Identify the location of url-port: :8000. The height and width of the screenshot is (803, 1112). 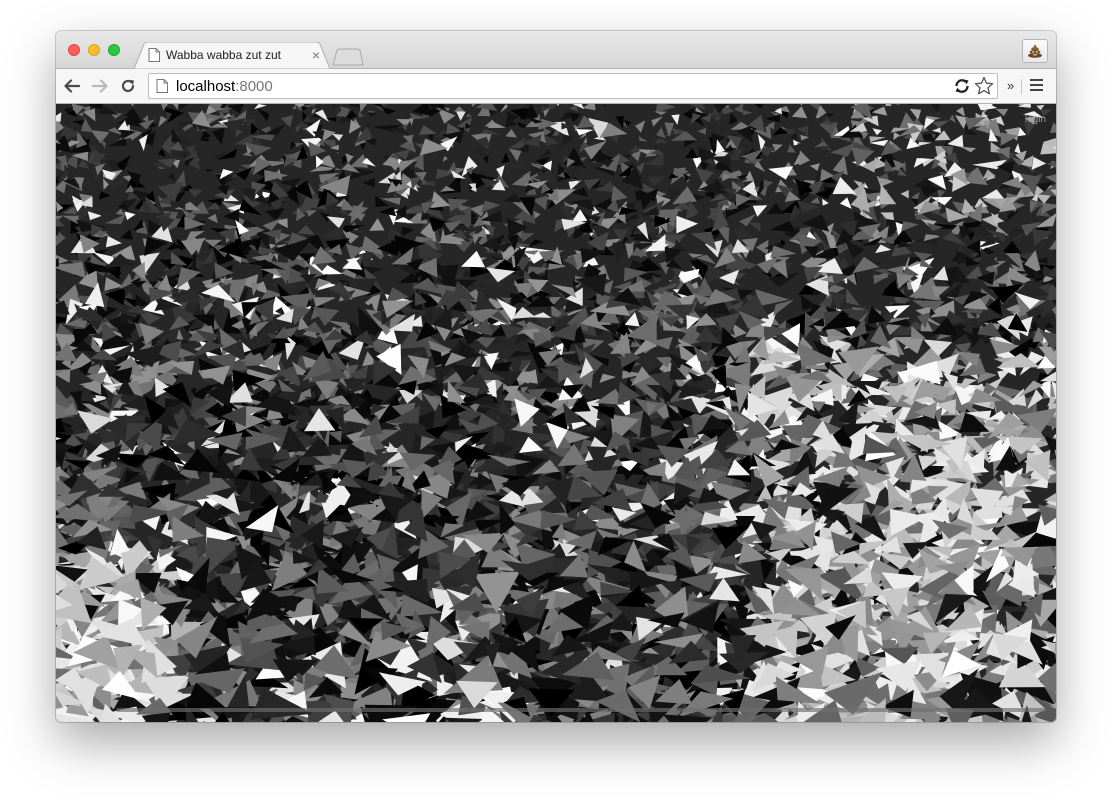
(254, 86).